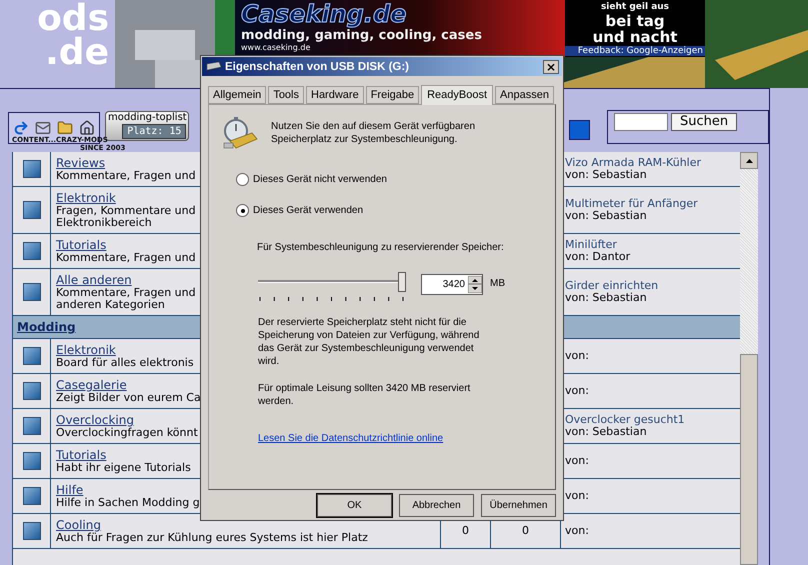 The height and width of the screenshot is (565, 808). What do you see at coordinates (361, 35) in the screenshot?
I see `ad-tagline: modding, gaming, cooling, cases` at bounding box center [361, 35].